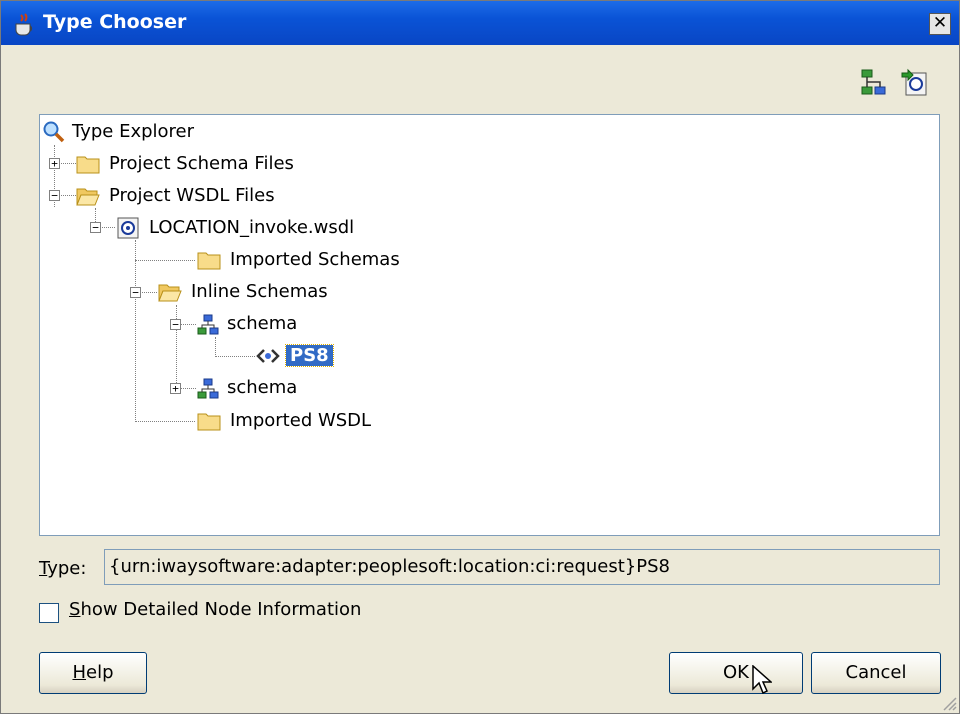 The height and width of the screenshot is (714, 960). I want to click on selected-node-label: PS8, so click(309, 355).